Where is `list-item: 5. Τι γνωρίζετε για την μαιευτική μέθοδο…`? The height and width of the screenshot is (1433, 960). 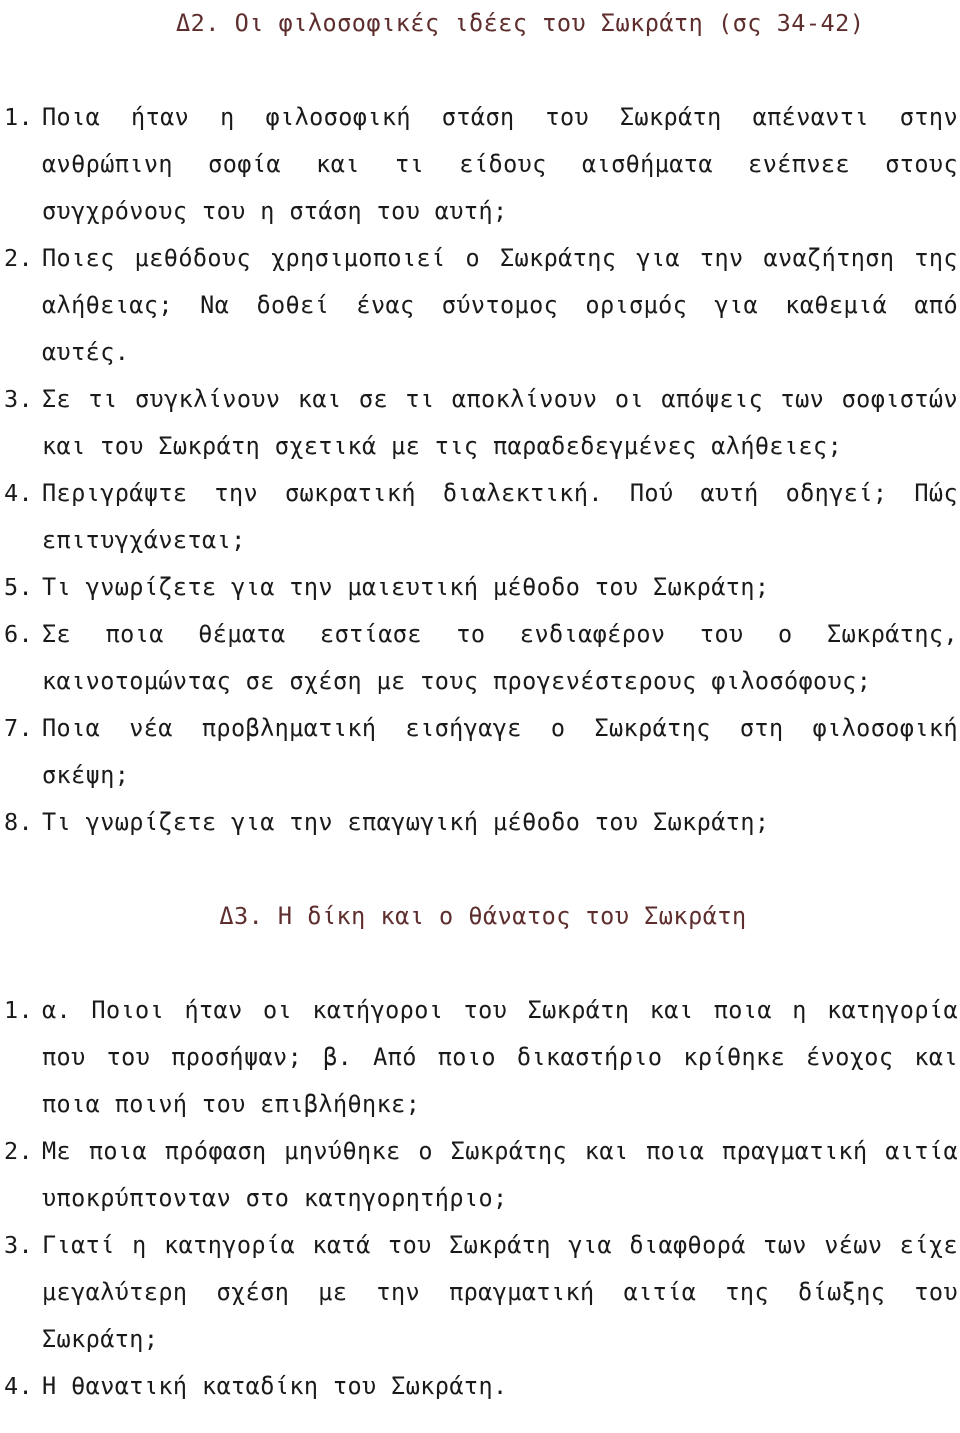
list-item: 5. Τι γνωρίζετε για την μαιευτική μέθοδο… is located at coordinates (479, 587).